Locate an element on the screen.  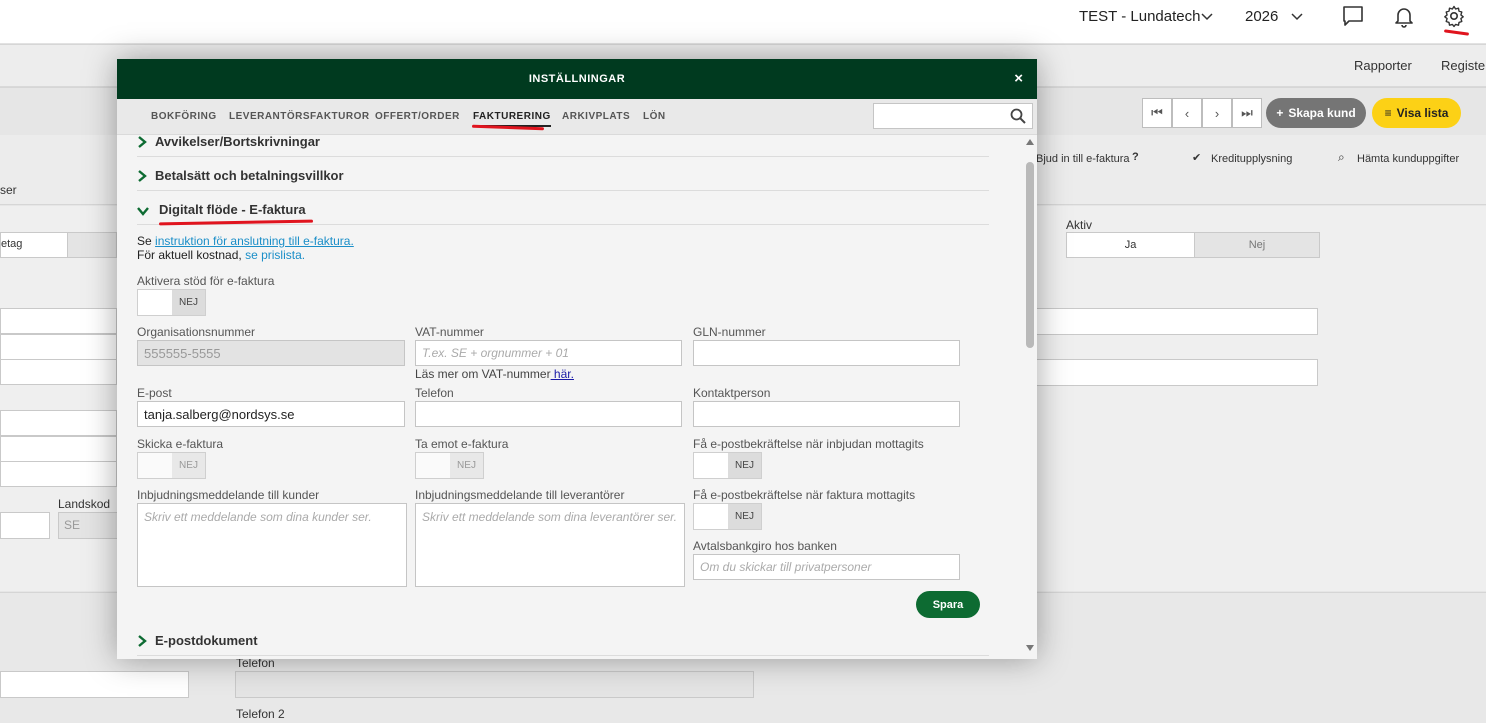
aktivera-label: Aktivera stöd för e-faktura is located at coordinates (206, 281).